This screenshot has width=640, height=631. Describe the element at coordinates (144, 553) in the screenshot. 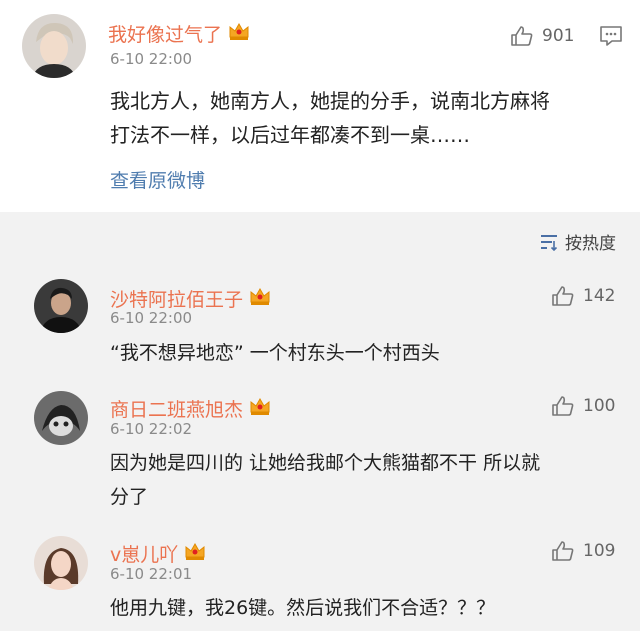

I see `username-text: v崽儿吖` at that location.